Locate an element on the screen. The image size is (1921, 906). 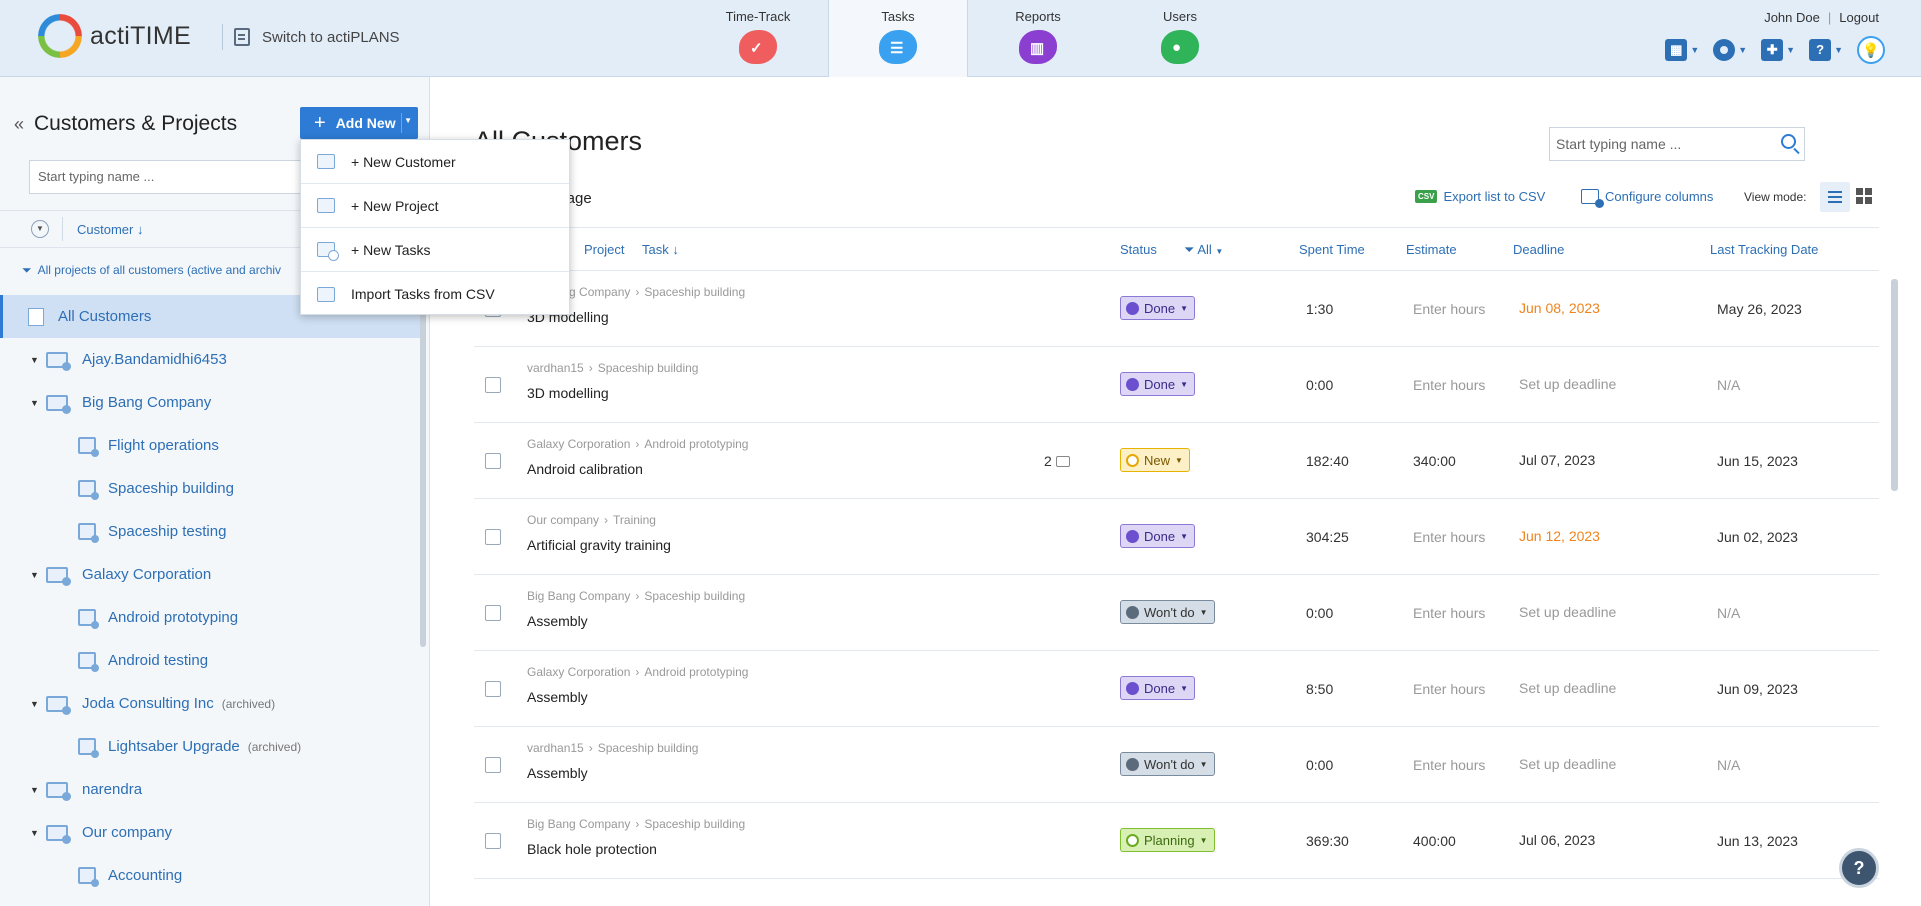
deadline-field: Jun 12, 2023 is located at coordinates (1559, 536).